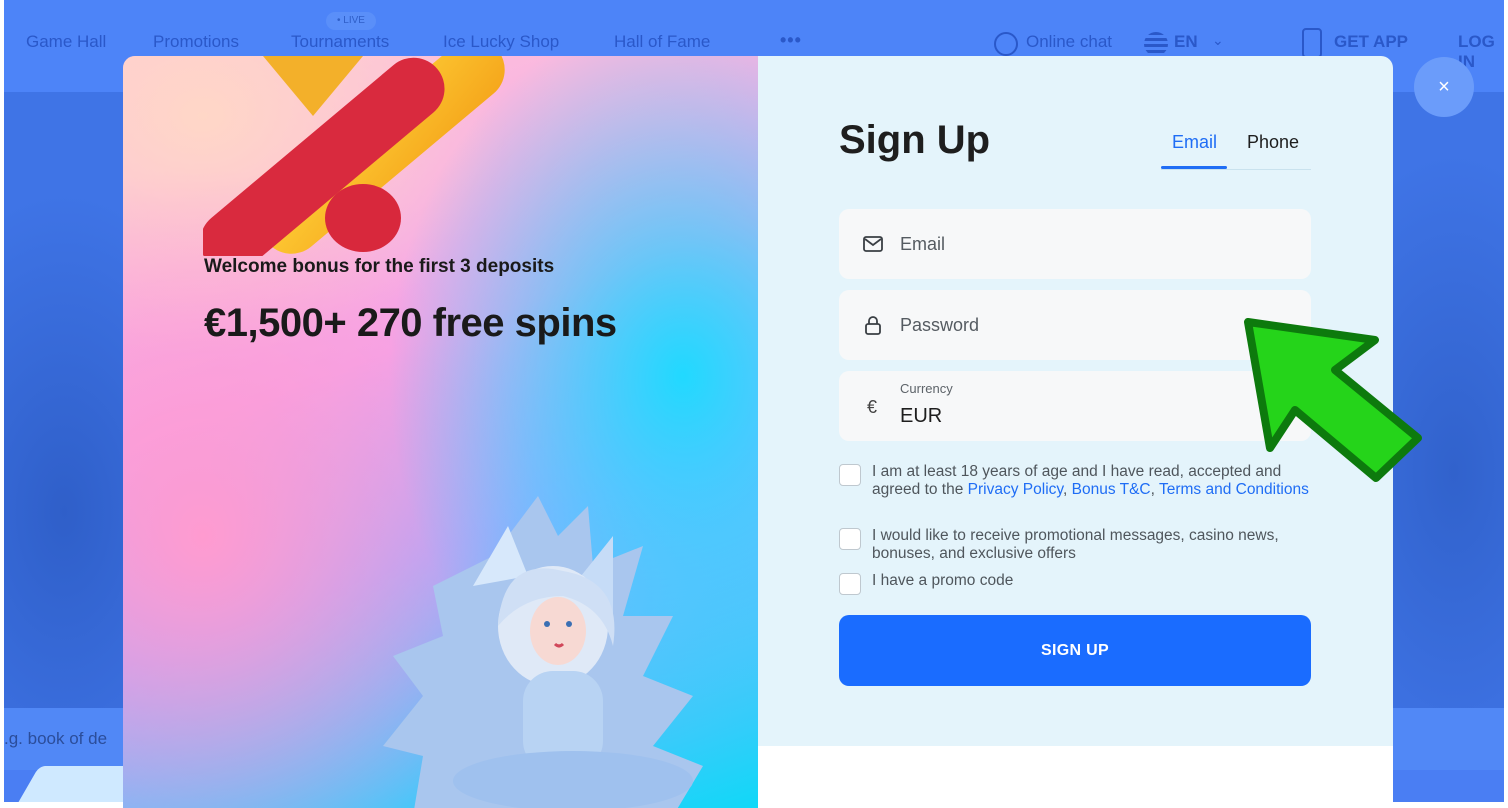 The image size is (1508, 808). What do you see at coordinates (1194, 167) in the screenshot?
I see `active-tab-indicator` at bounding box center [1194, 167].